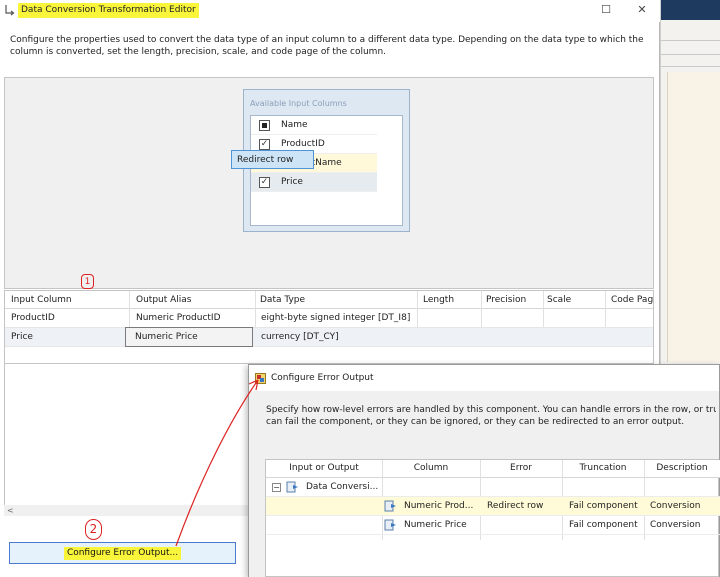  Describe the element at coordinates (506, 300) in the screenshot. I see `header-precision: Precision` at that location.